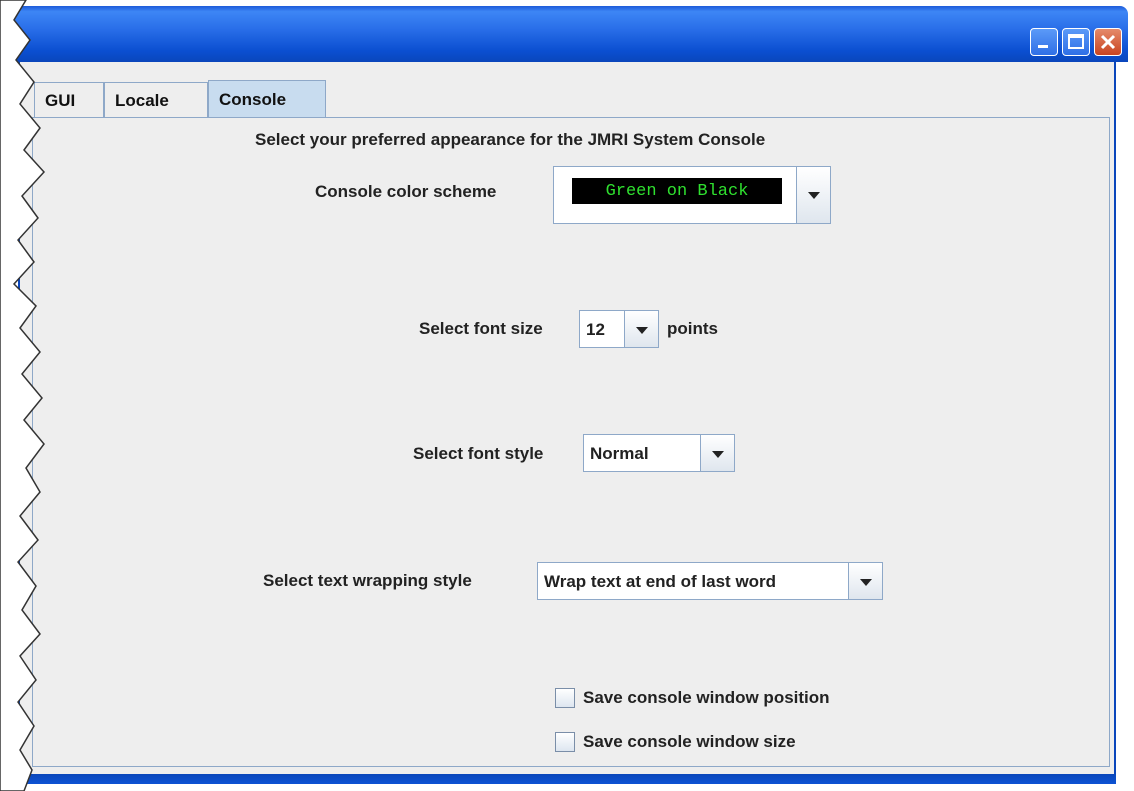 This screenshot has width=1134, height=791. What do you see at coordinates (142, 100) in the screenshot?
I see `tab-locale-label: Locale` at bounding box center [142, 100].